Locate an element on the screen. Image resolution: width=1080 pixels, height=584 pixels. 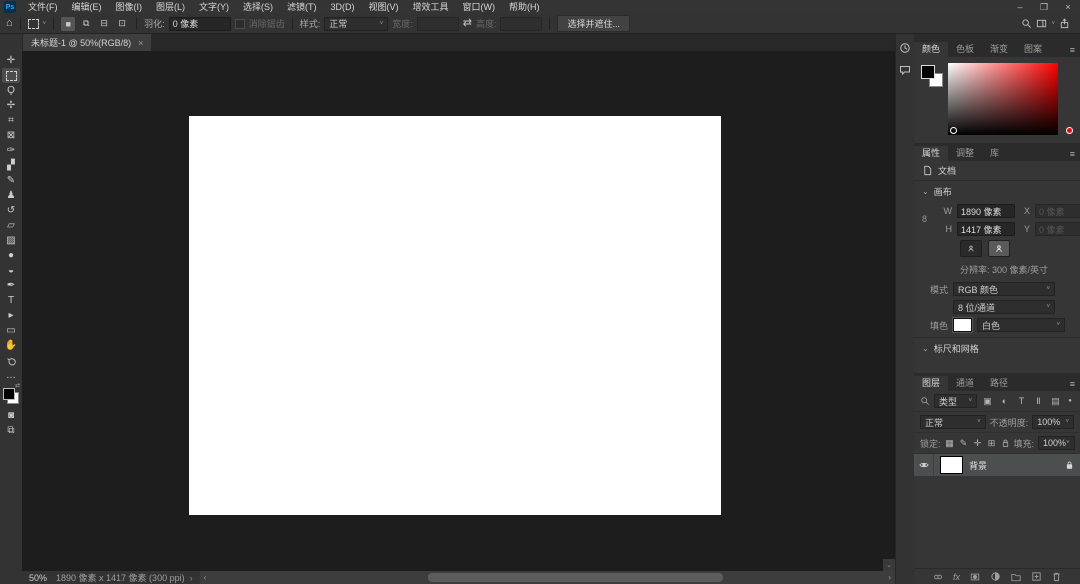
filter-smart-objects-icon: ▤ is located at coordinates (1055, 401).